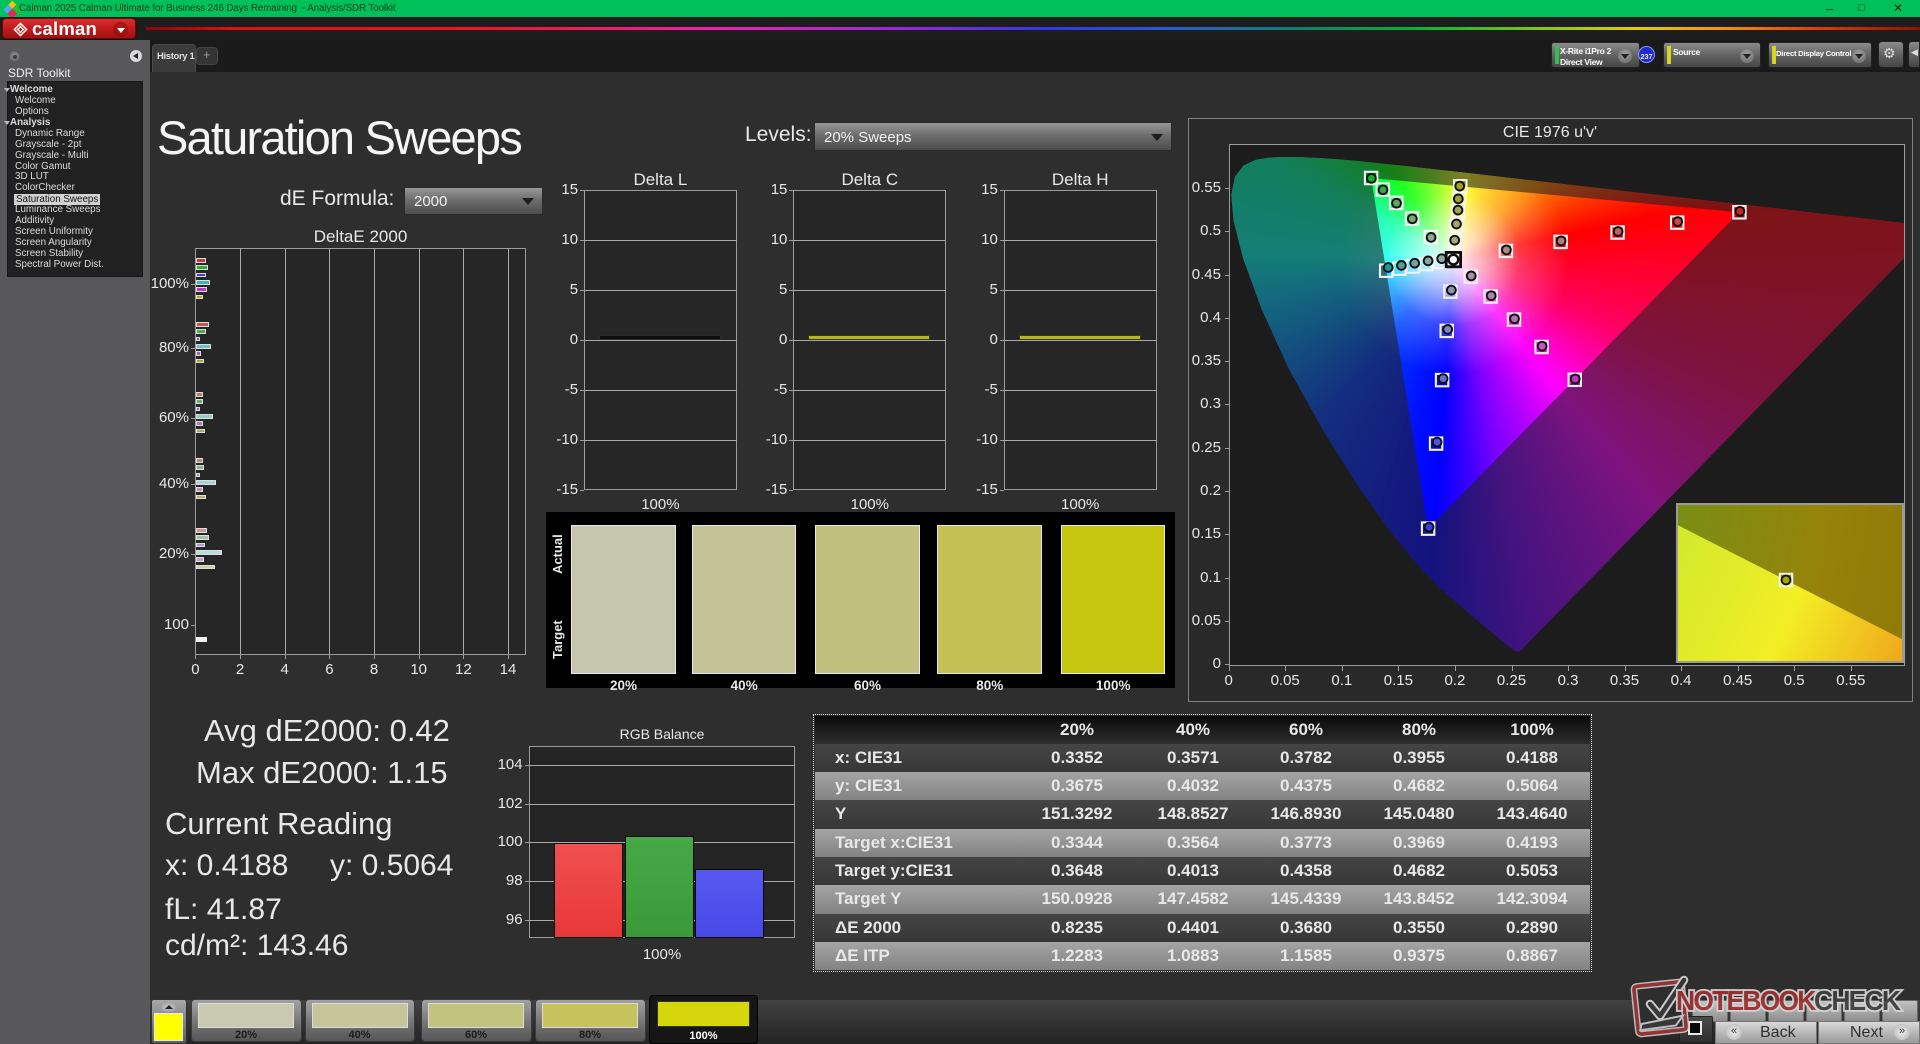 The width and height of the screenshot is (1920, 1044). Describe the element at coordinates (1746, 1000) in the screenshot. I see `svg-text: NOTEBOOK` at that location.